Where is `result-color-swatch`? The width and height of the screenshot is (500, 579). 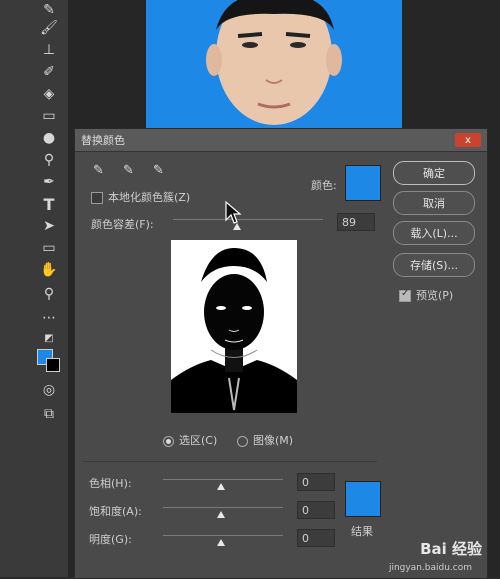 result-color-swatch is located at coordinates (363, 499).